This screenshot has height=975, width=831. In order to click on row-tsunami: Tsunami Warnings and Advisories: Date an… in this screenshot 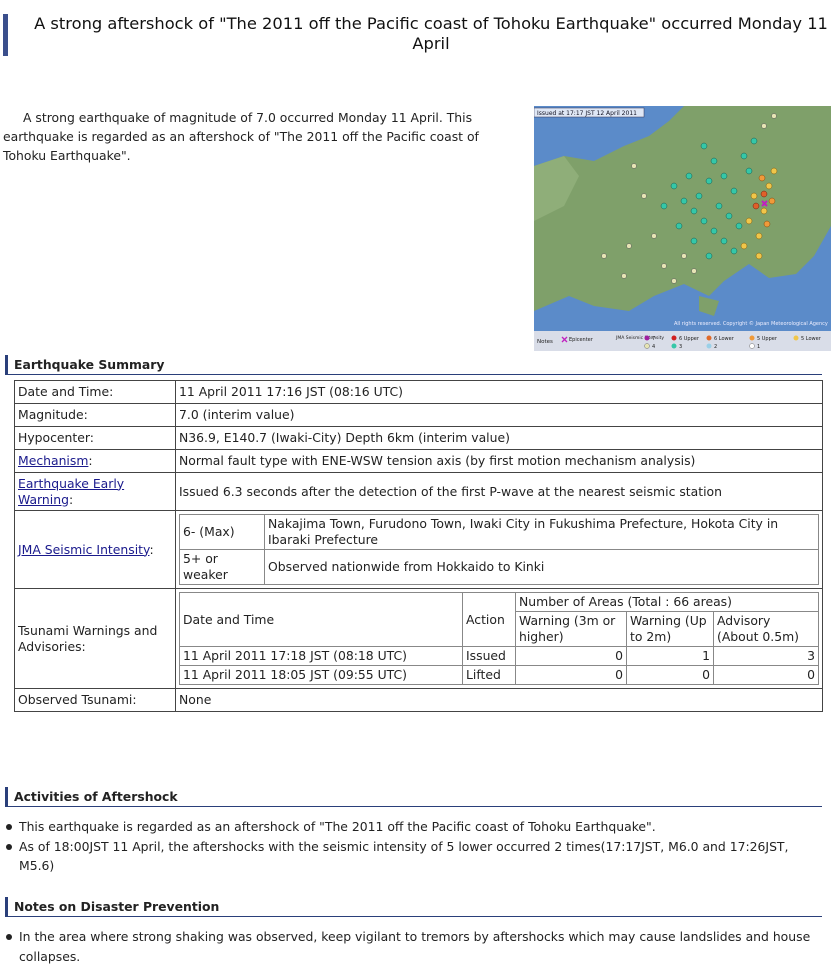, I will do `click(418, 638)`.